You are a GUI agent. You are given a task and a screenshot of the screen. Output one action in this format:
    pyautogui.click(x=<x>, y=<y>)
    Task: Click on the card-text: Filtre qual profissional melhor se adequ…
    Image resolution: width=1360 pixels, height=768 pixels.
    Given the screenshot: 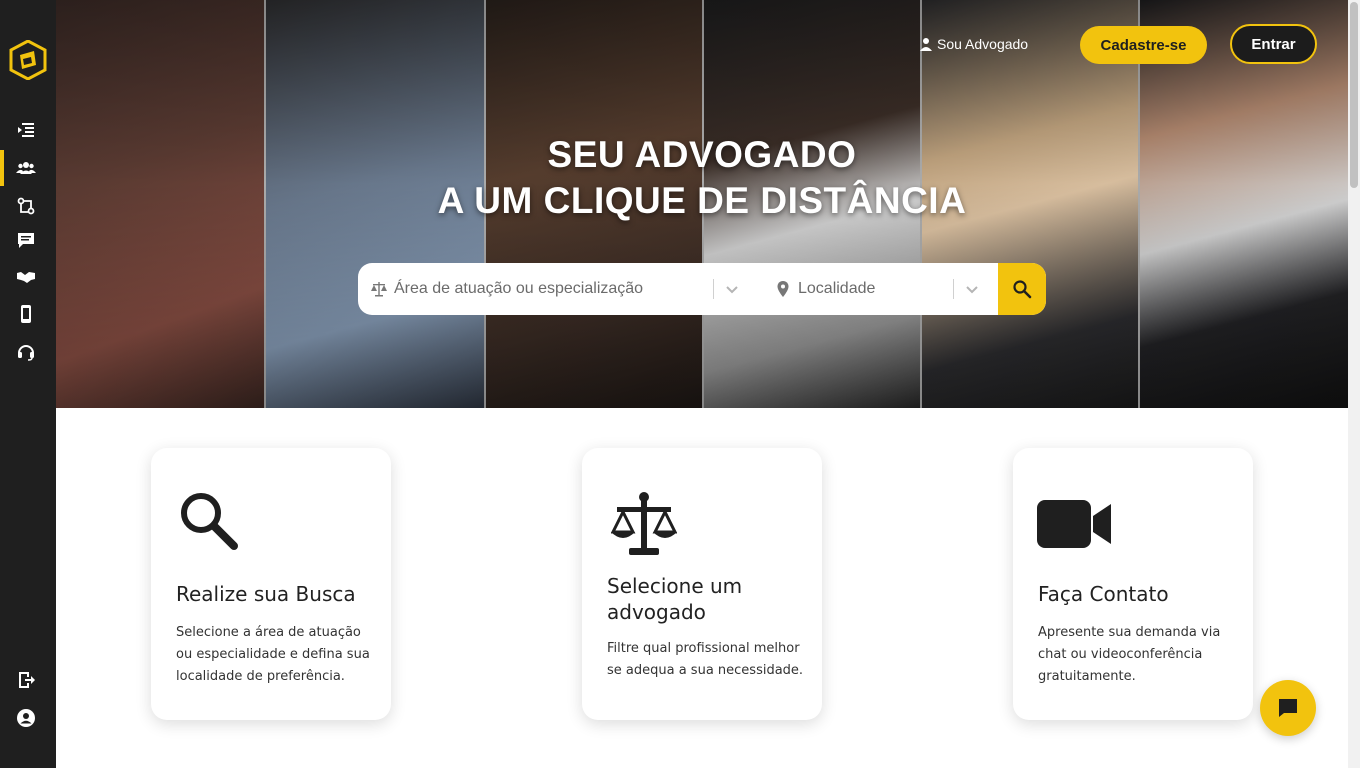 What is the action you would take?
    pyautogui.click(x=705, y=659)
    